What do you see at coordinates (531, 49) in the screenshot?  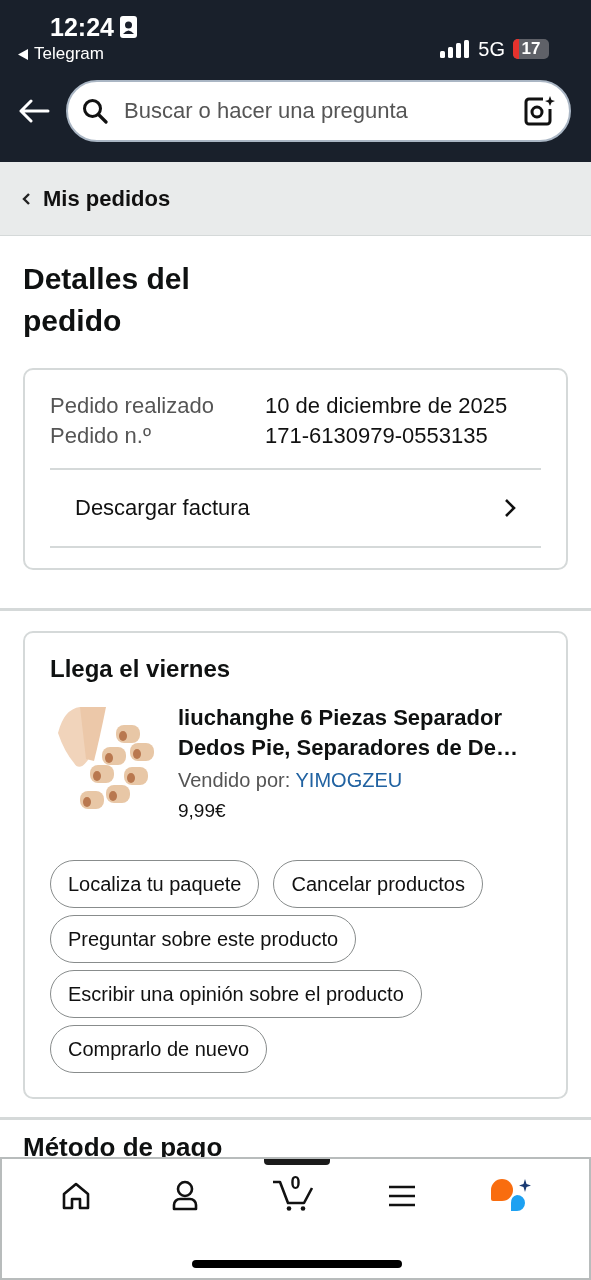 I see `battery-indicator: 17` at bounding box center [531, 49].